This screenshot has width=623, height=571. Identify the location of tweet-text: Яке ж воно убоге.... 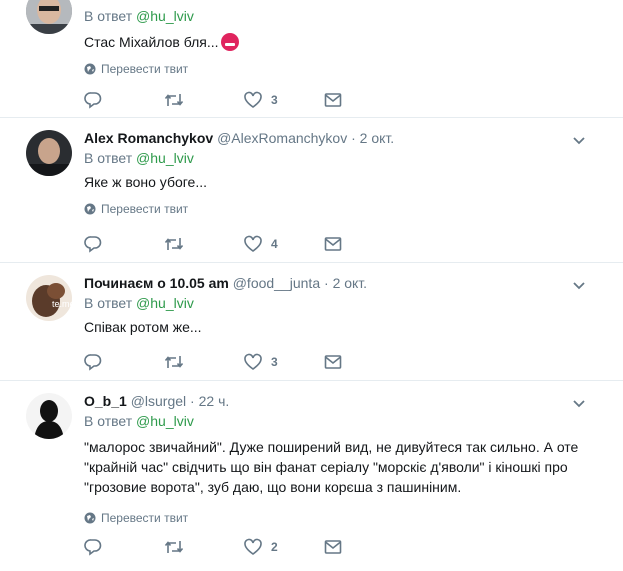
(146, 182).